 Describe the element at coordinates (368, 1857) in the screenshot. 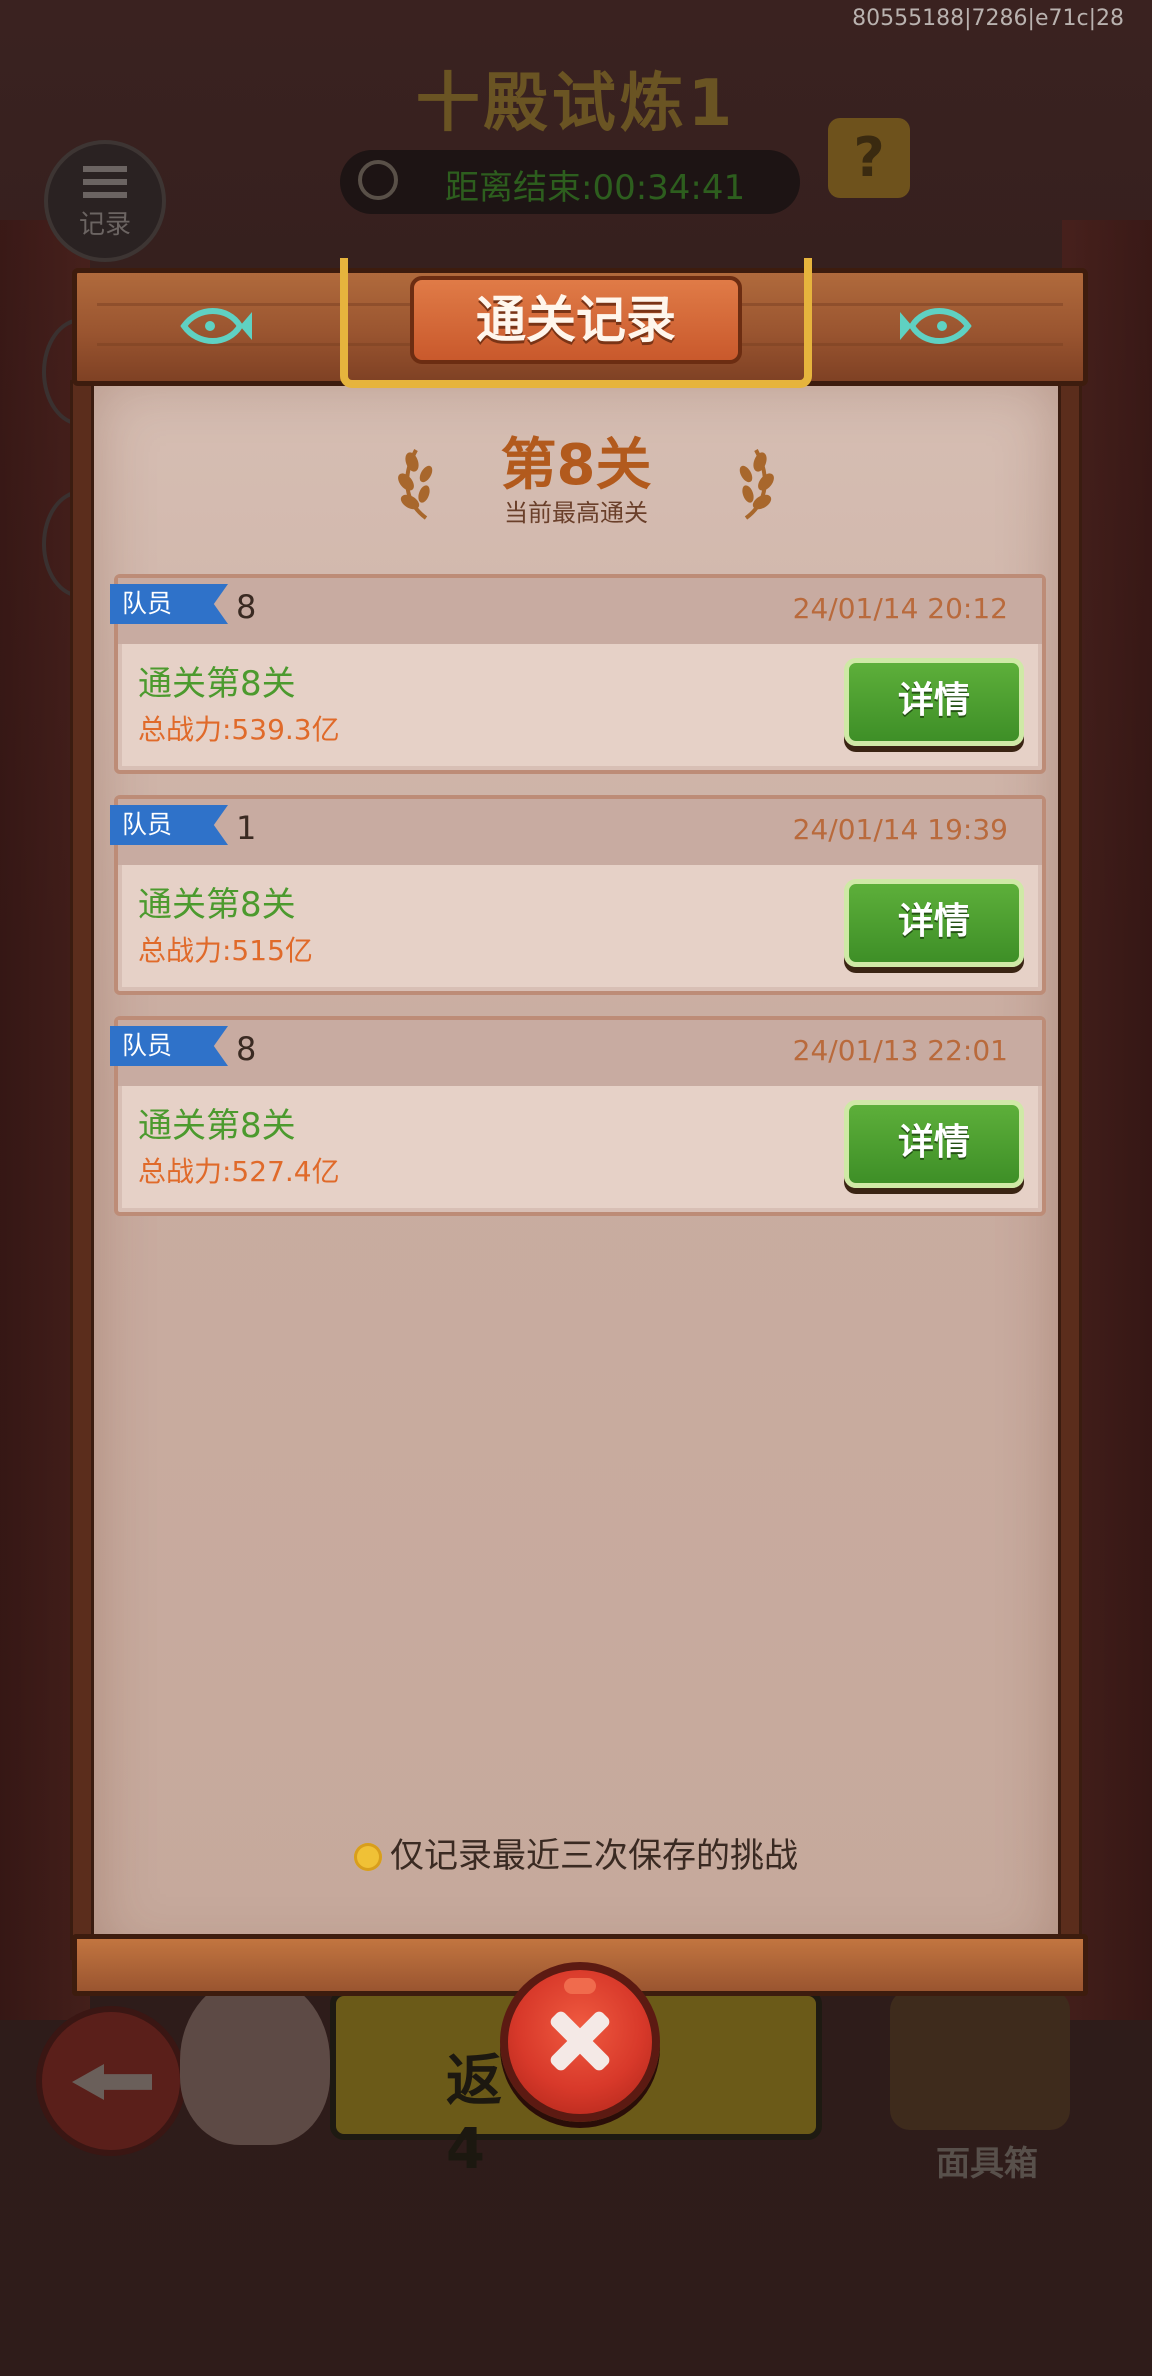

I see `info-coin-icon` at that location.